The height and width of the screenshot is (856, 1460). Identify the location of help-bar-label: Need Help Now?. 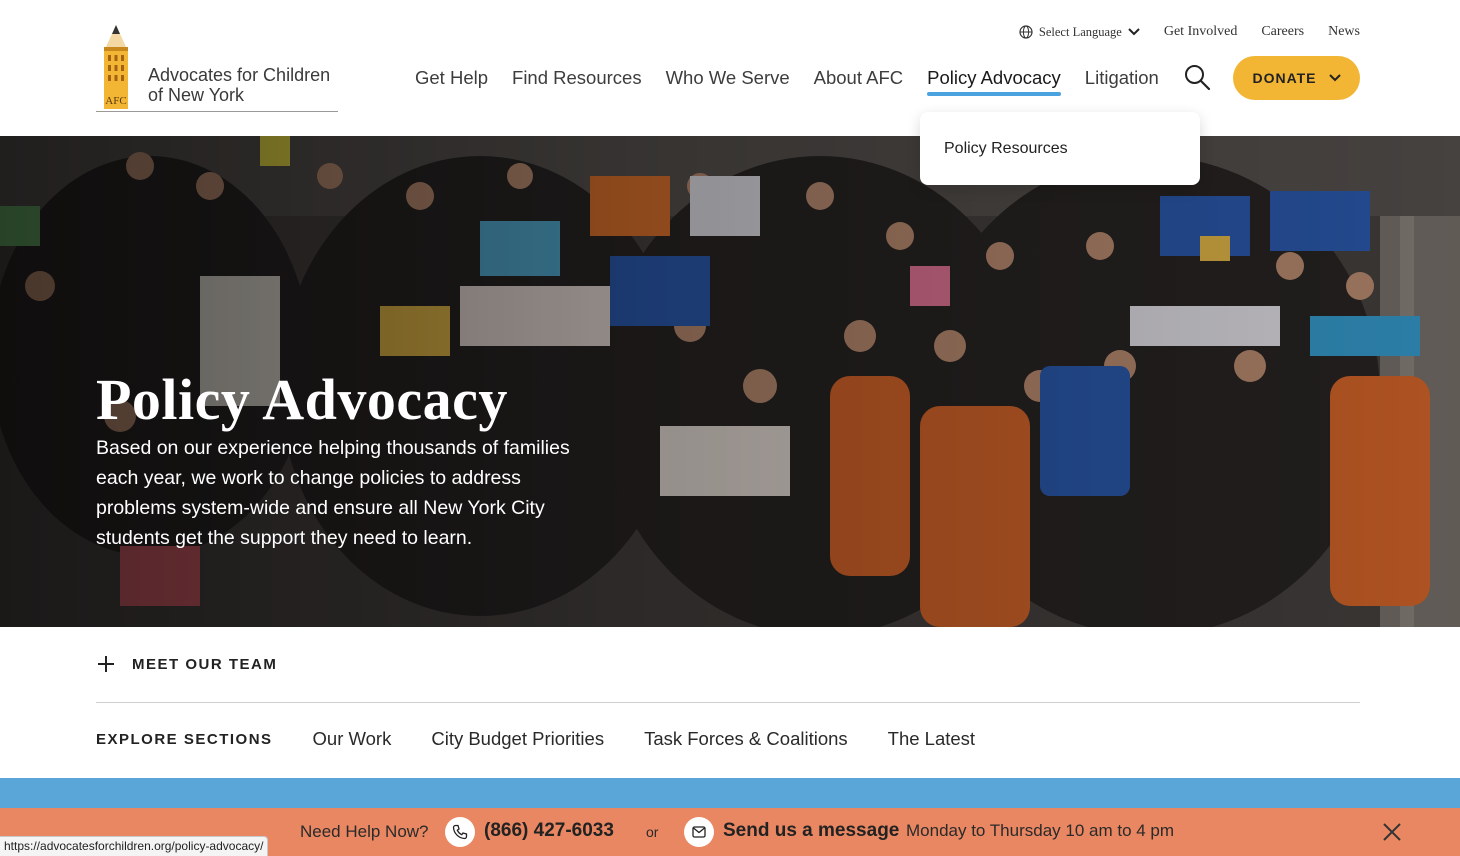
(364, 831).